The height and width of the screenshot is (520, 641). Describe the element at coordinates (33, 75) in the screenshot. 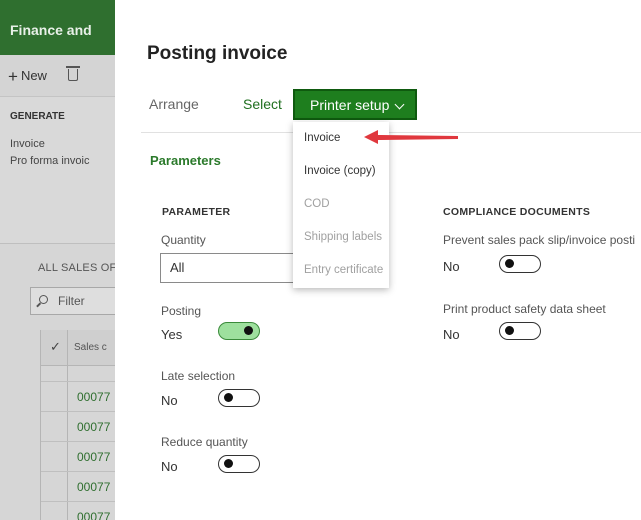

I see `new-button-label: New` at that location.